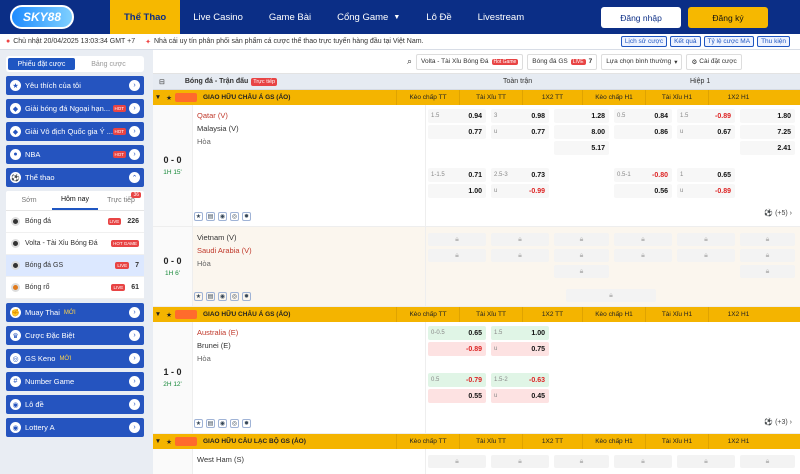 This screenshot has width=800, height=474. I want to click on over-odds: 1.5-2 -0.63, so click(520, 380).